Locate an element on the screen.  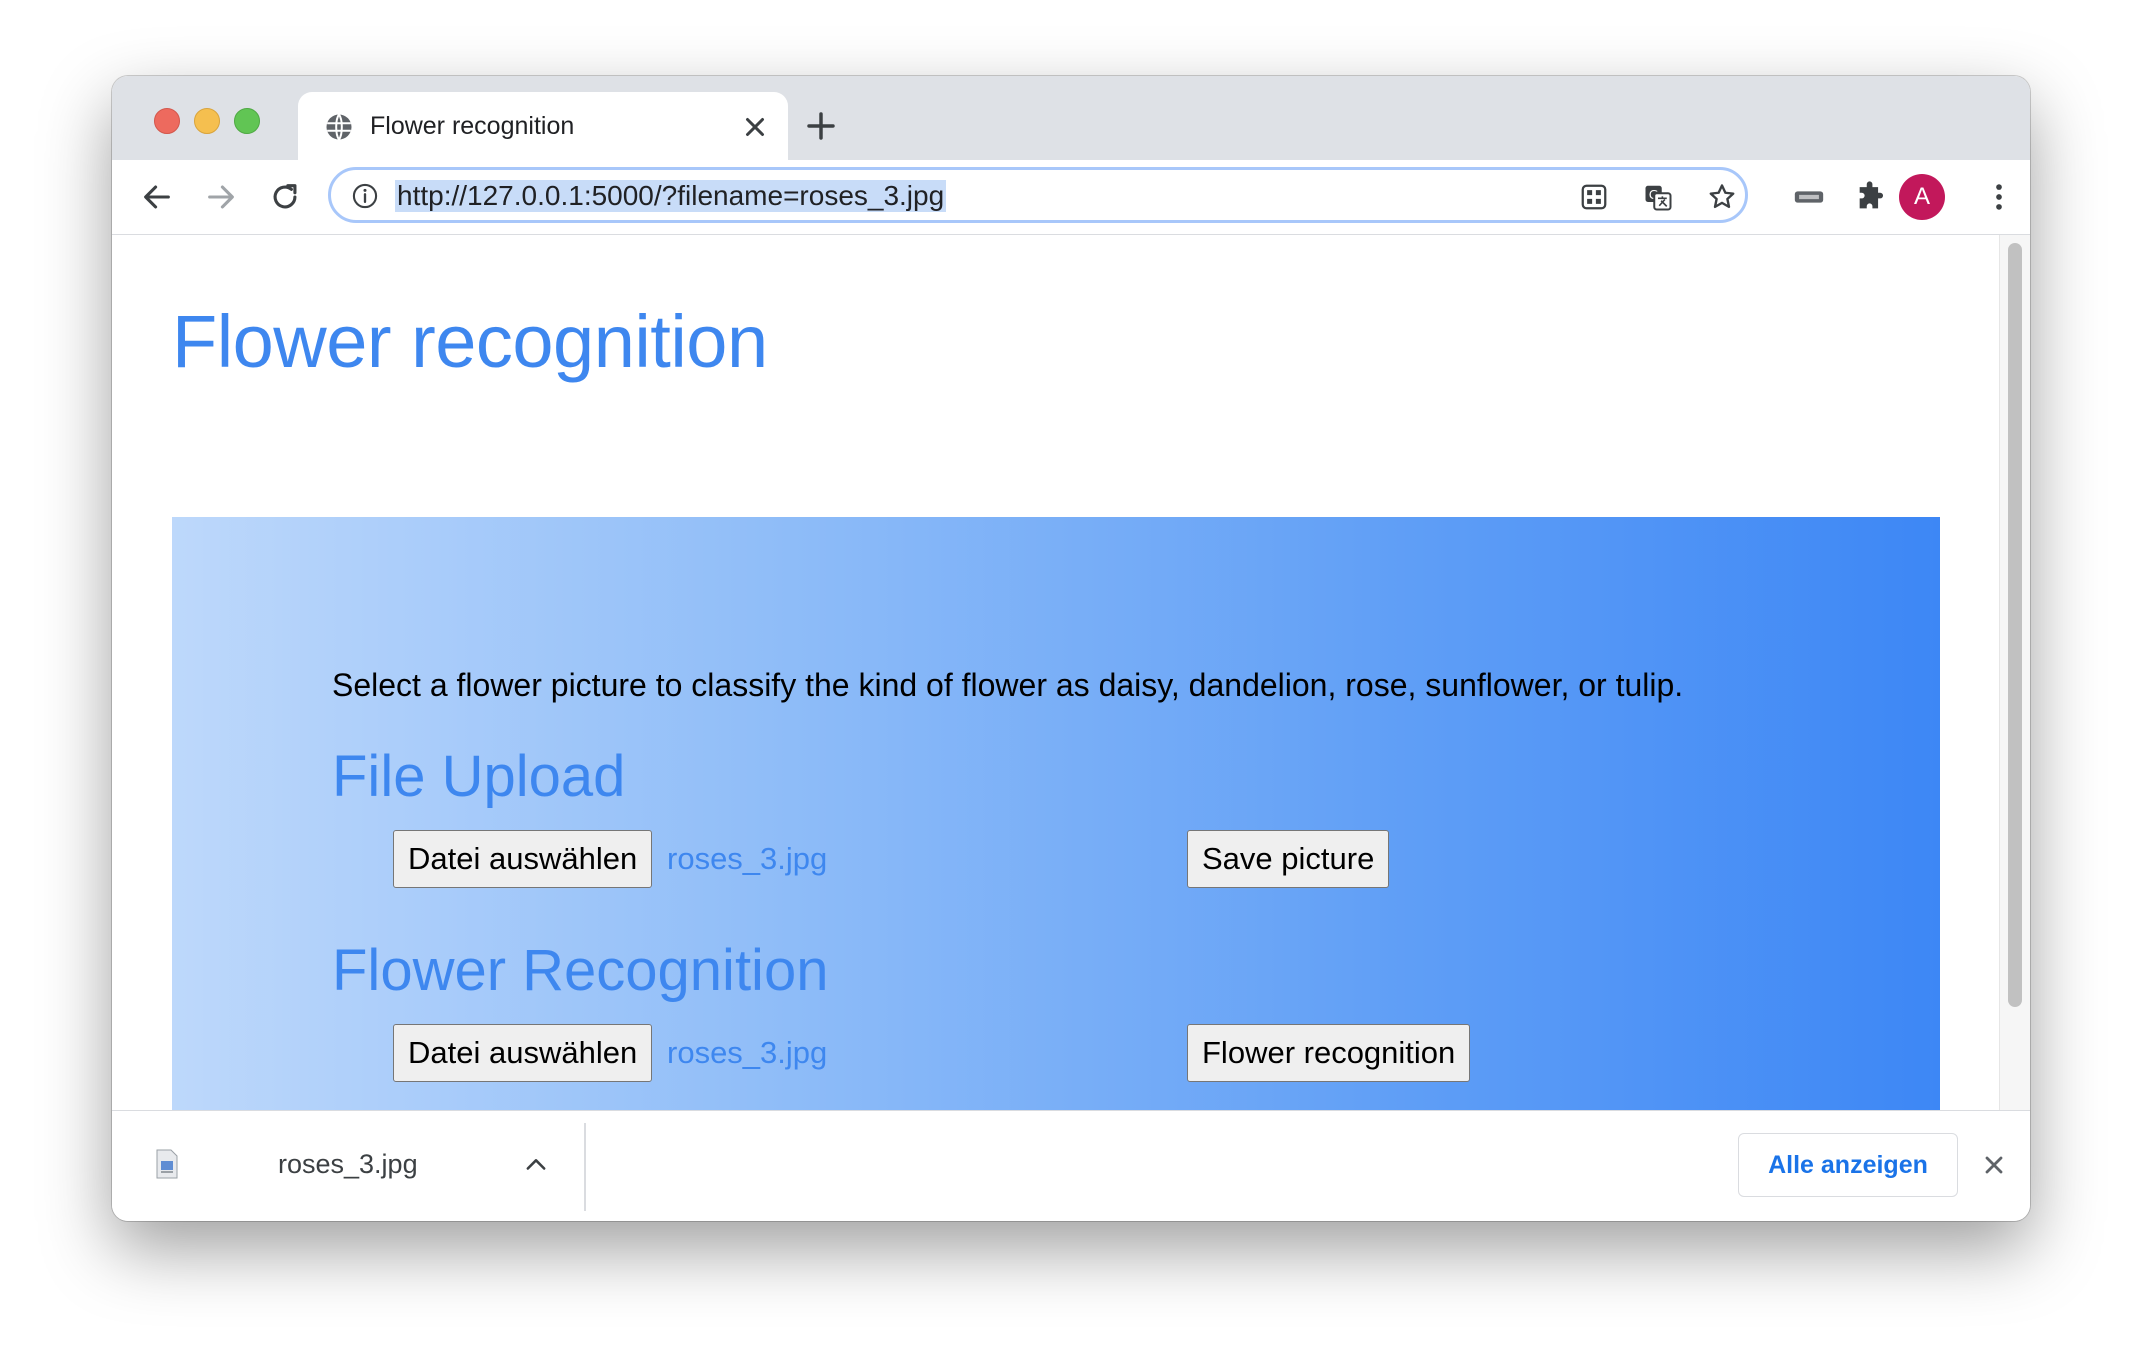
file-upload-heading: File Upload is located at coordinates (479, 776).